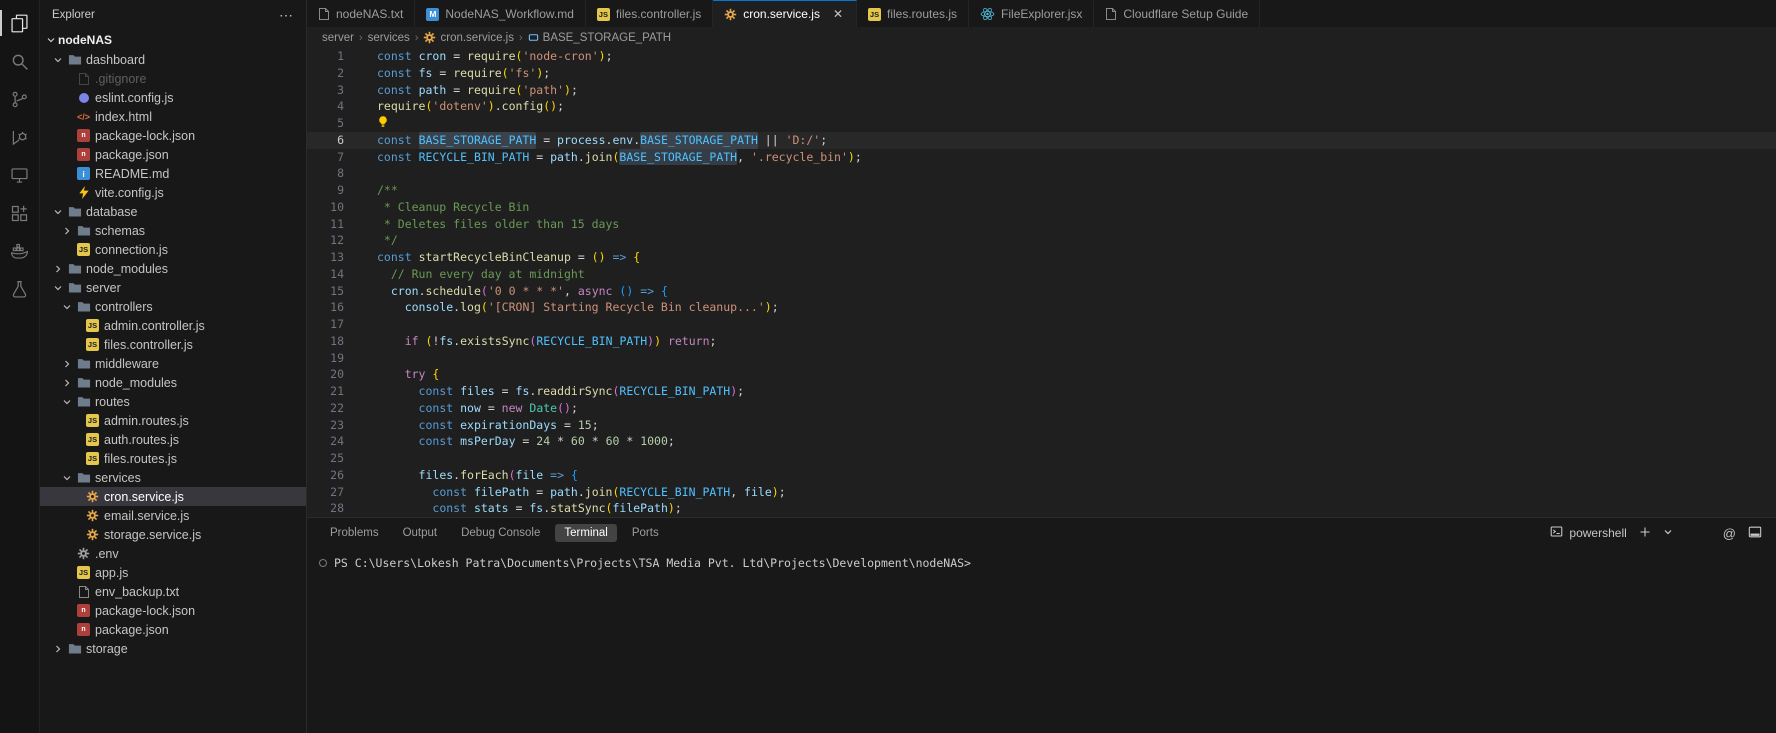  I want to click on code-line: 26 files. forEach(file => {, so click(1041, 475).